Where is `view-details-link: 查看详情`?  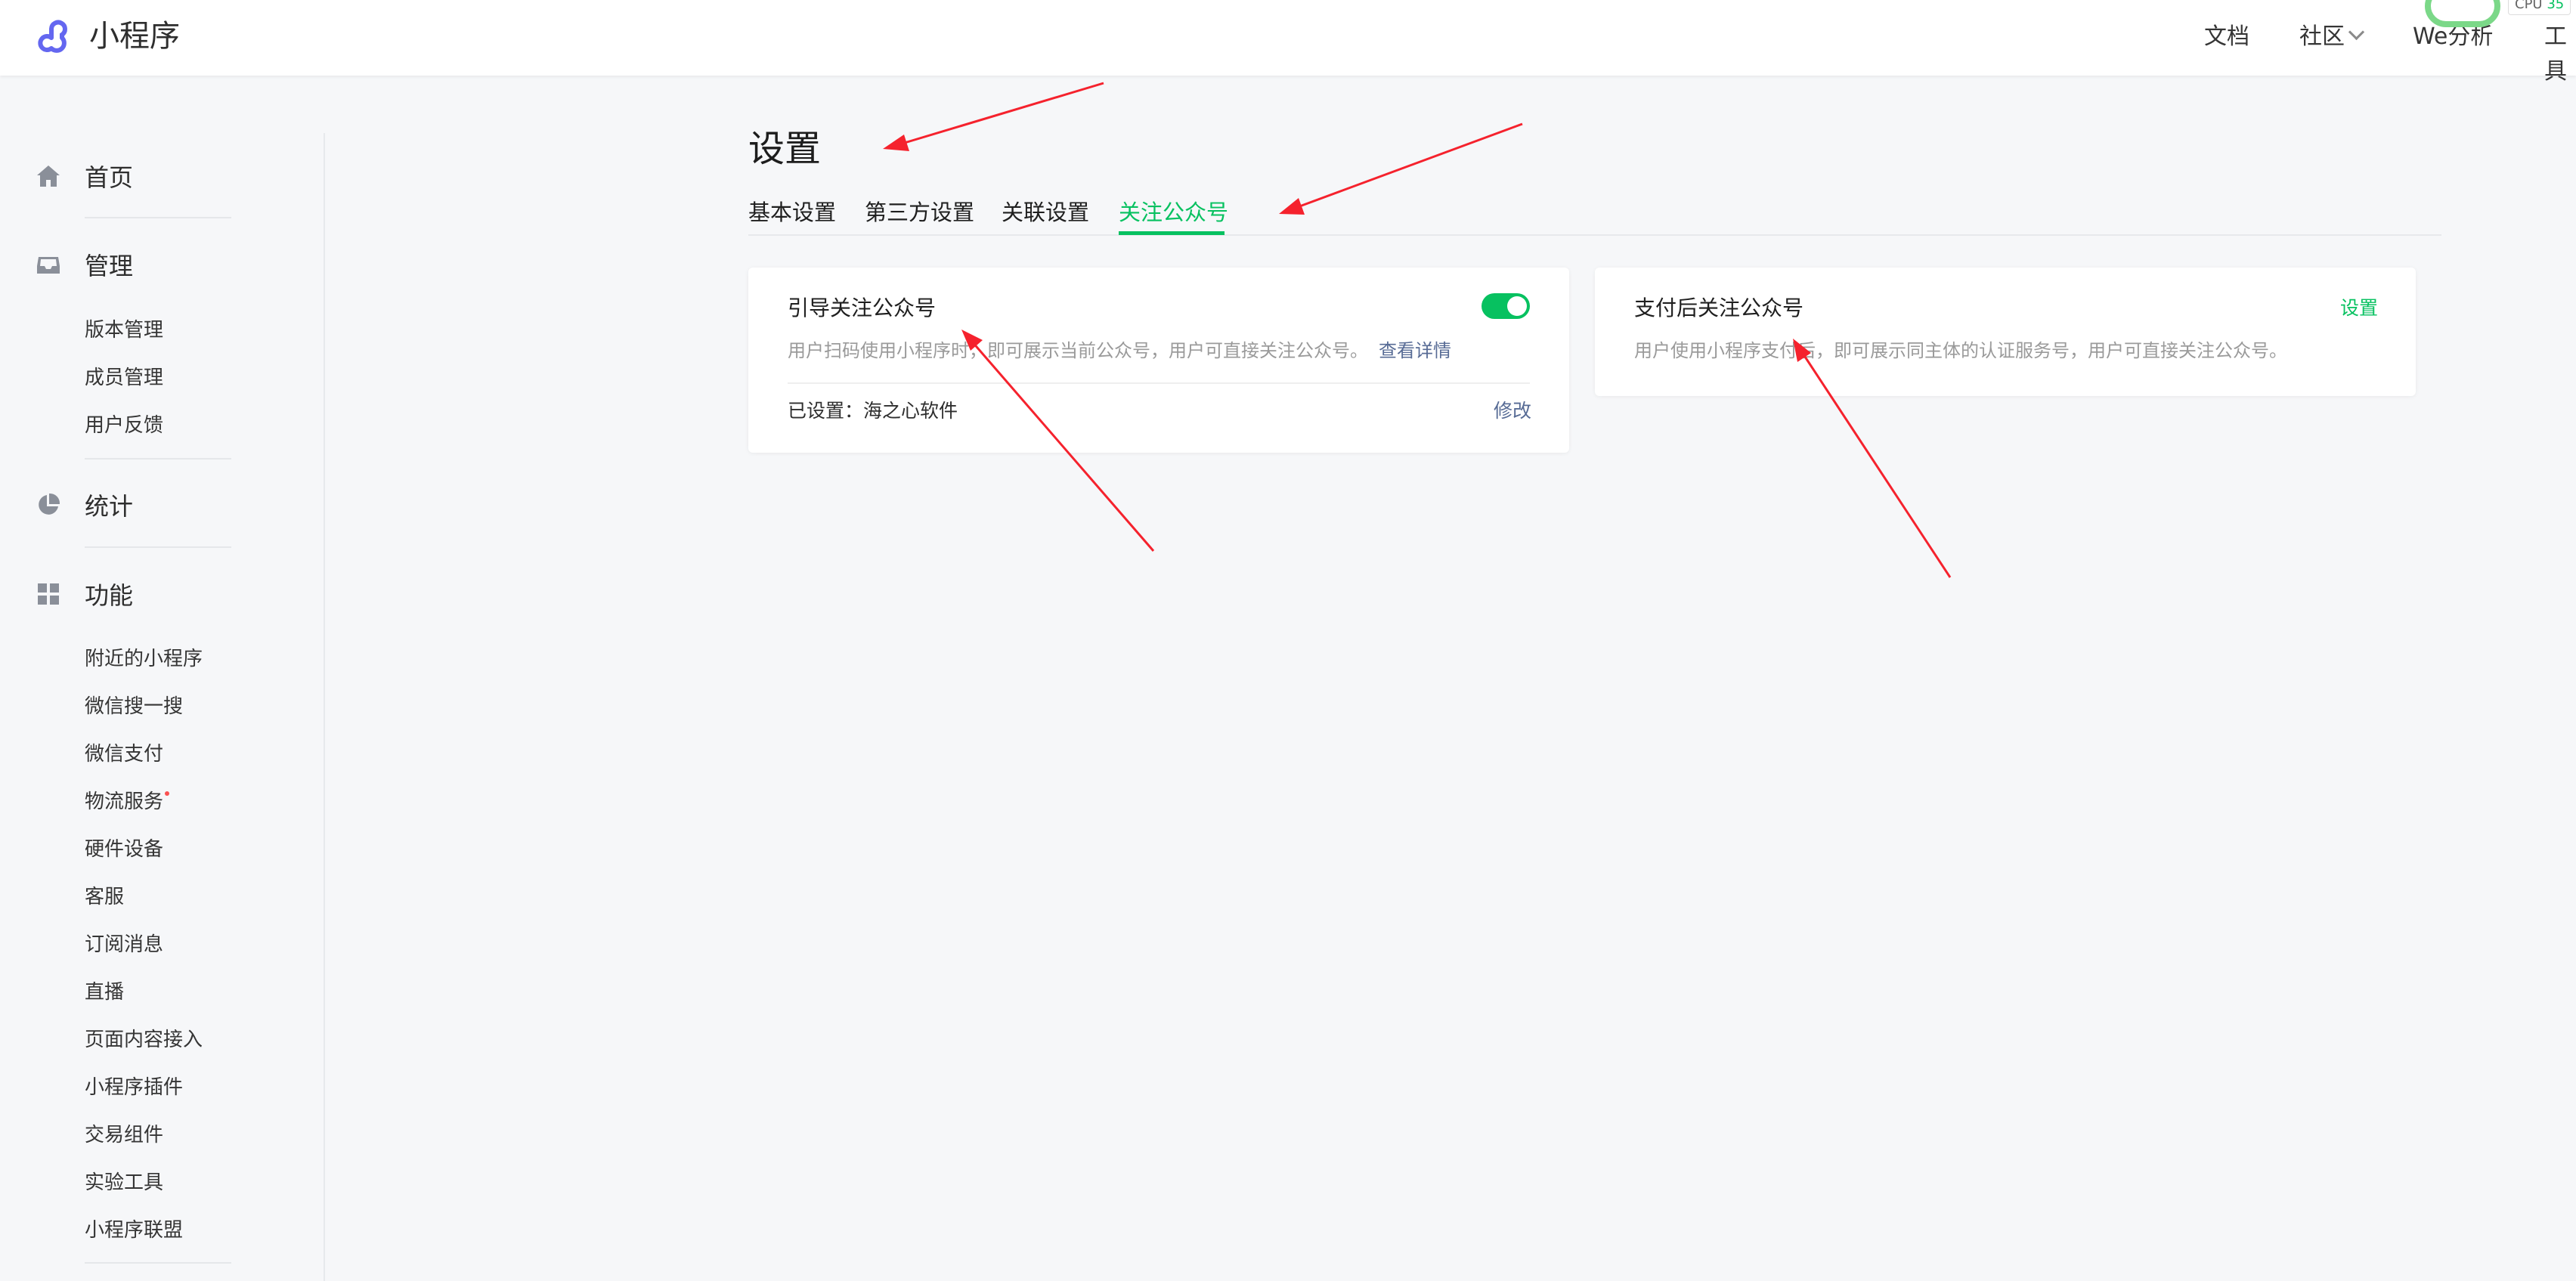 view-details-link: 查看详情 is located at coordinates (1415, 350).